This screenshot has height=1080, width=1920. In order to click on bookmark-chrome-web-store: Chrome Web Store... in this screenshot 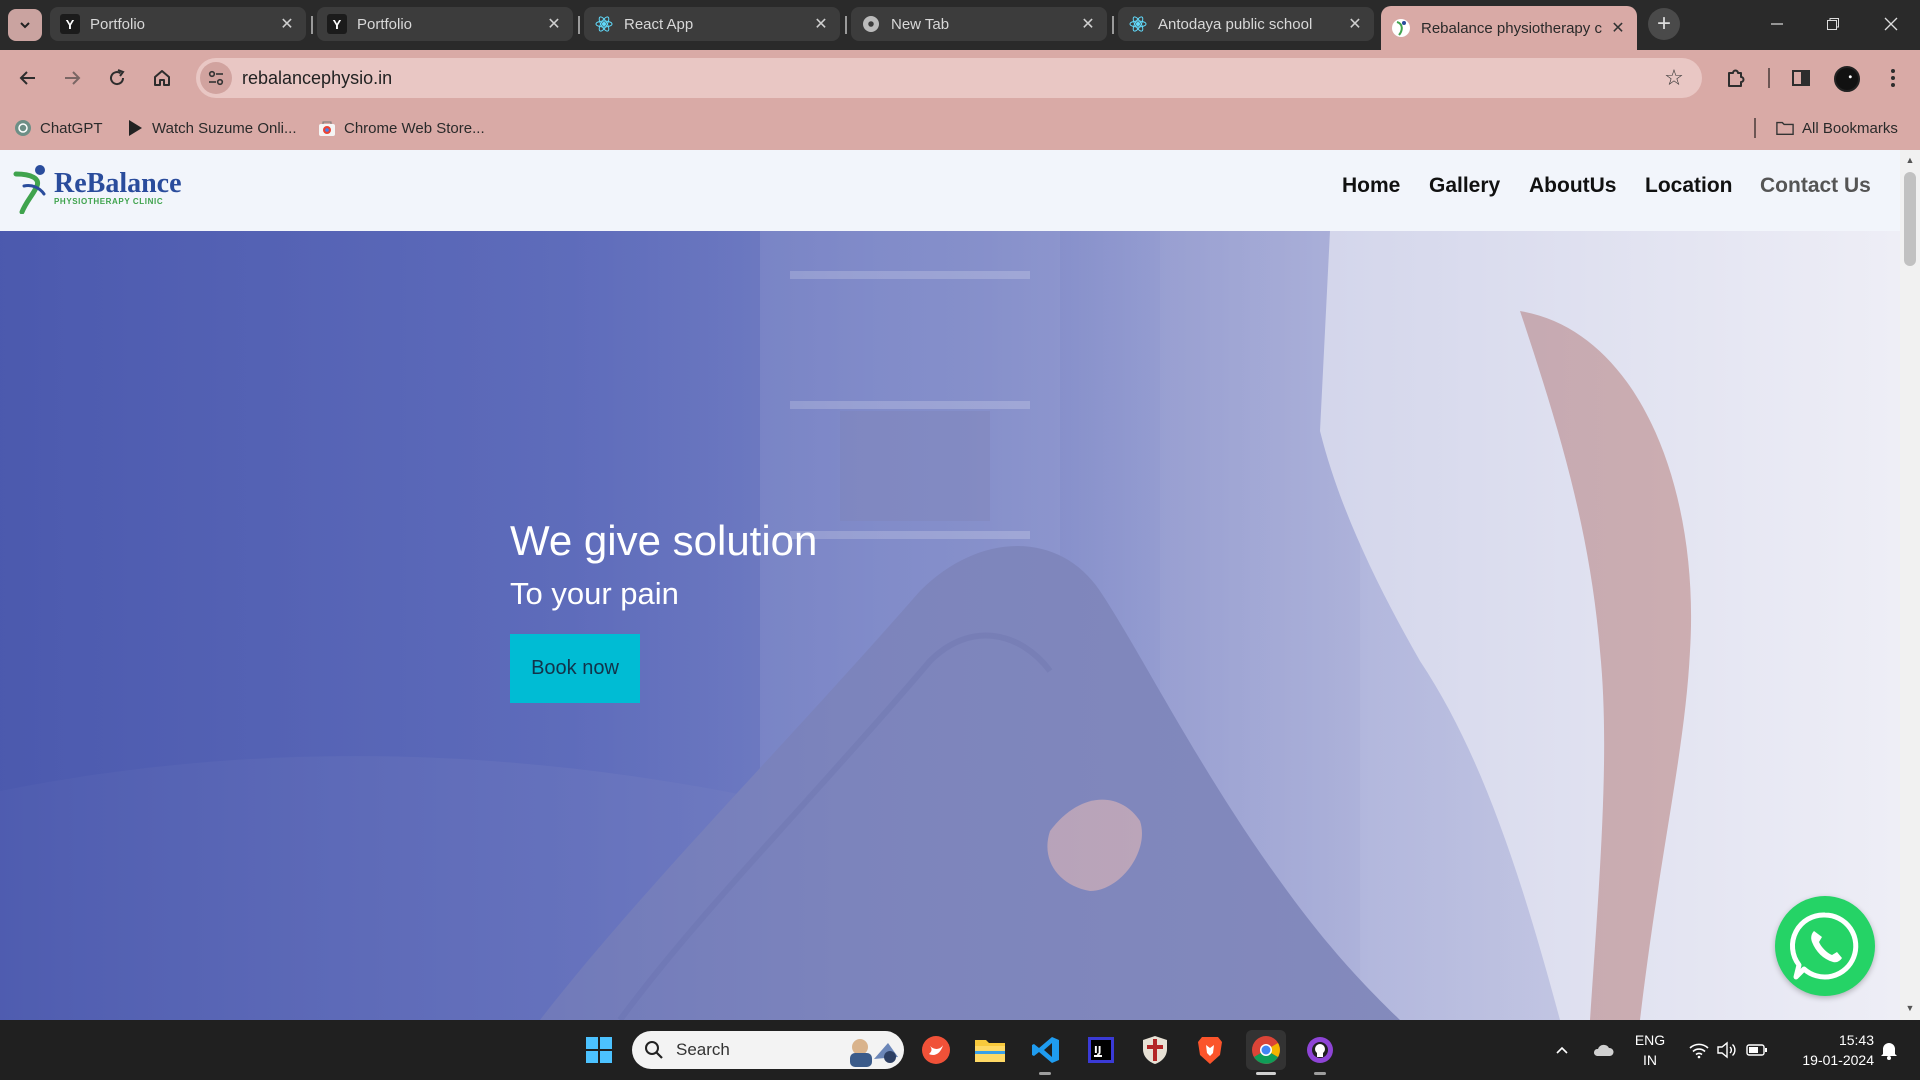, I will do `click(401, 128)`.